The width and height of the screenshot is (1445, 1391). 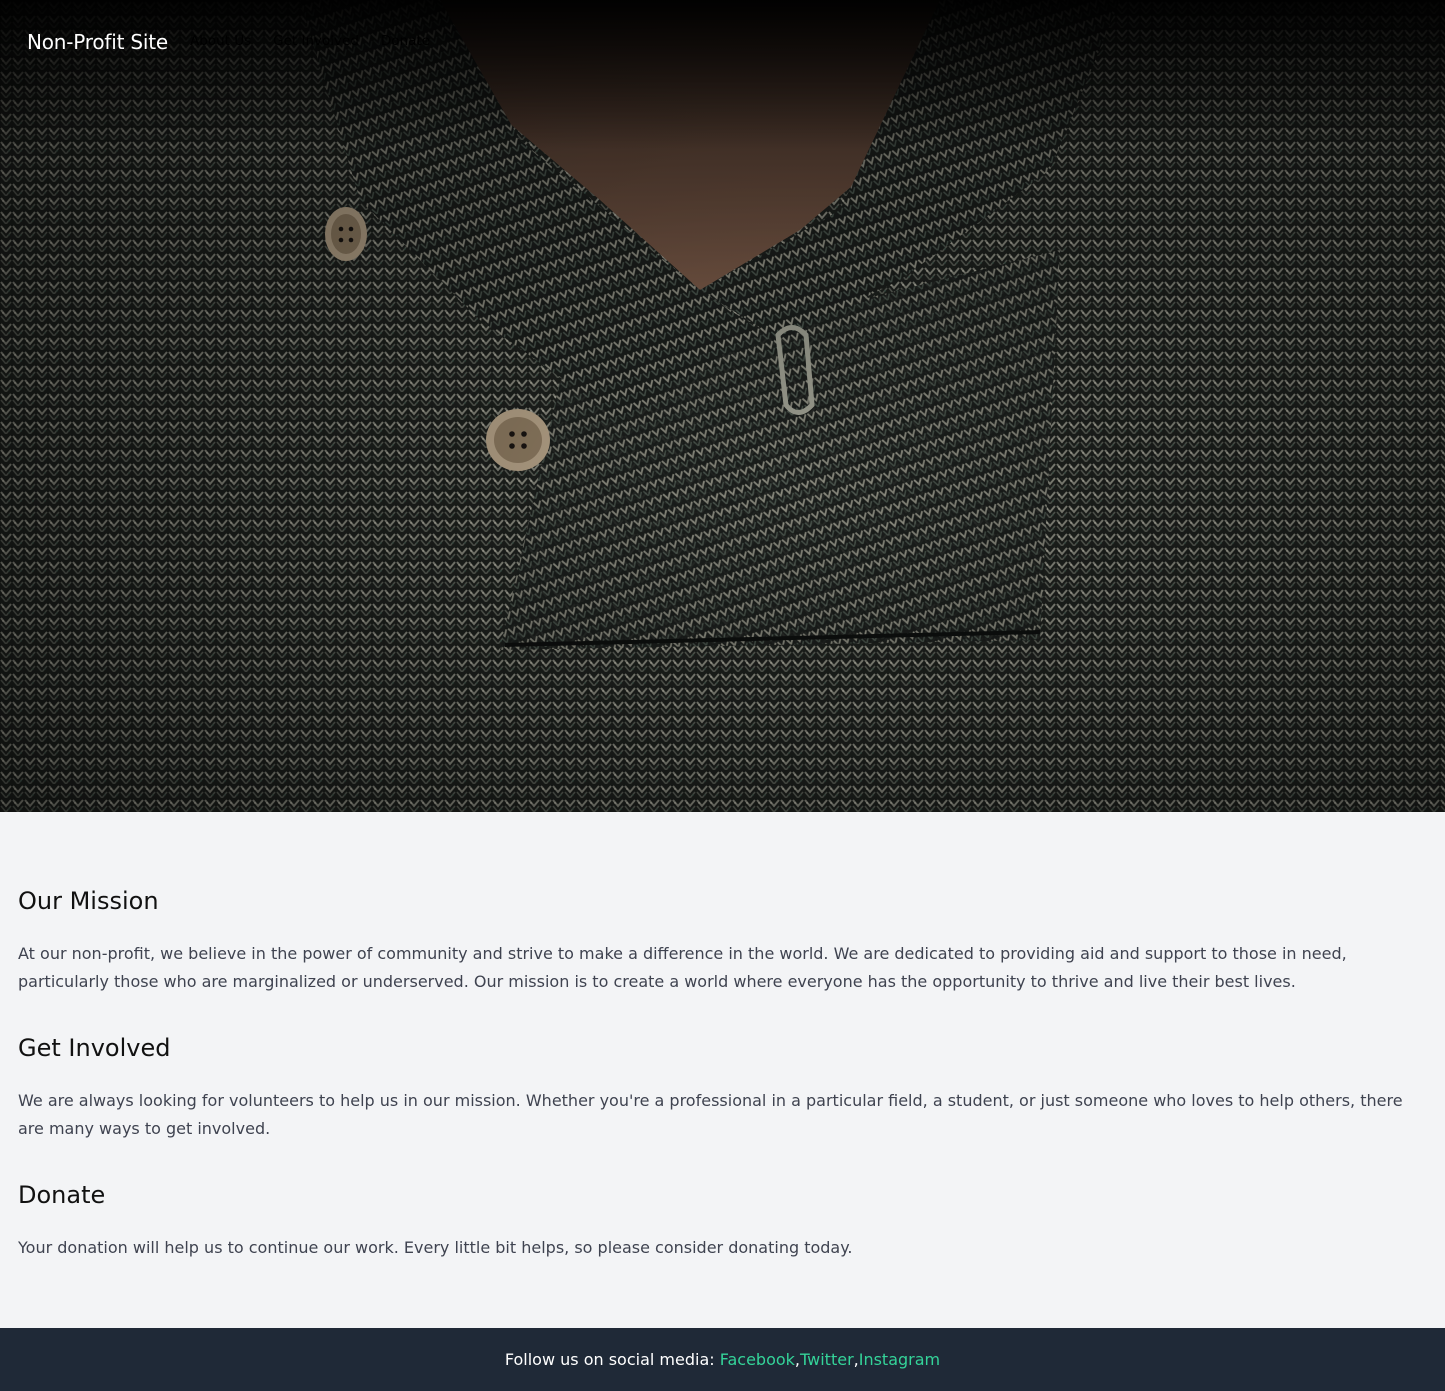 What do you see at coordinates (757, 1359) in the screenshot?
I see `footer-link-facebook: Facebook` at bounding box center [757, 1359].